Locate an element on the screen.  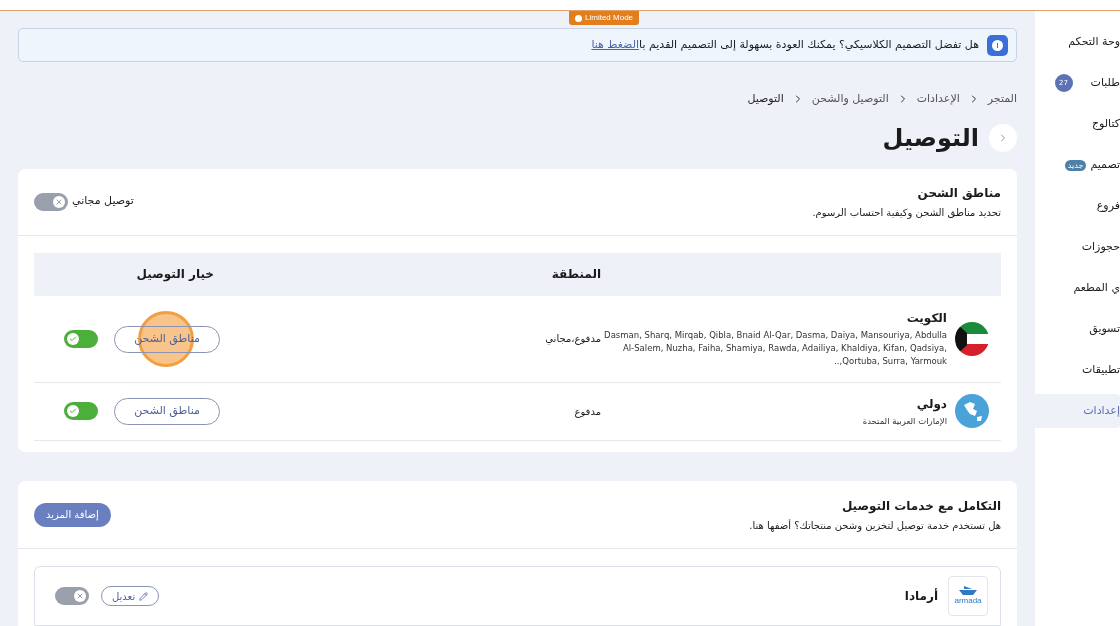
sidebar-item: تطبيقات is located at coordinates (1077, 370).